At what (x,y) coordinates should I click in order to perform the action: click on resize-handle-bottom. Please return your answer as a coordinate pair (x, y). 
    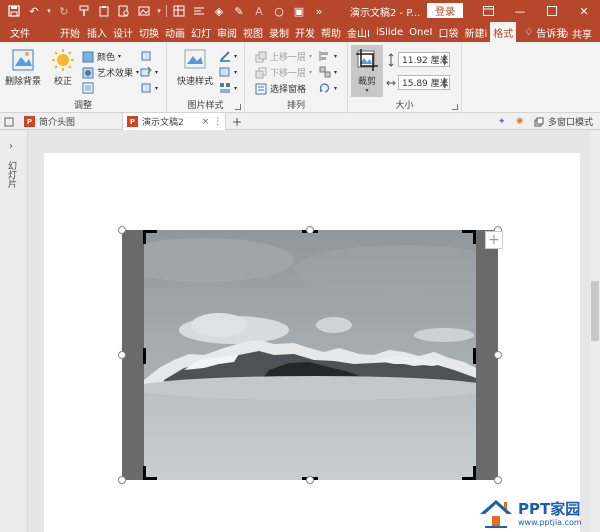
    Looking at the image, I should click on (310, 480).